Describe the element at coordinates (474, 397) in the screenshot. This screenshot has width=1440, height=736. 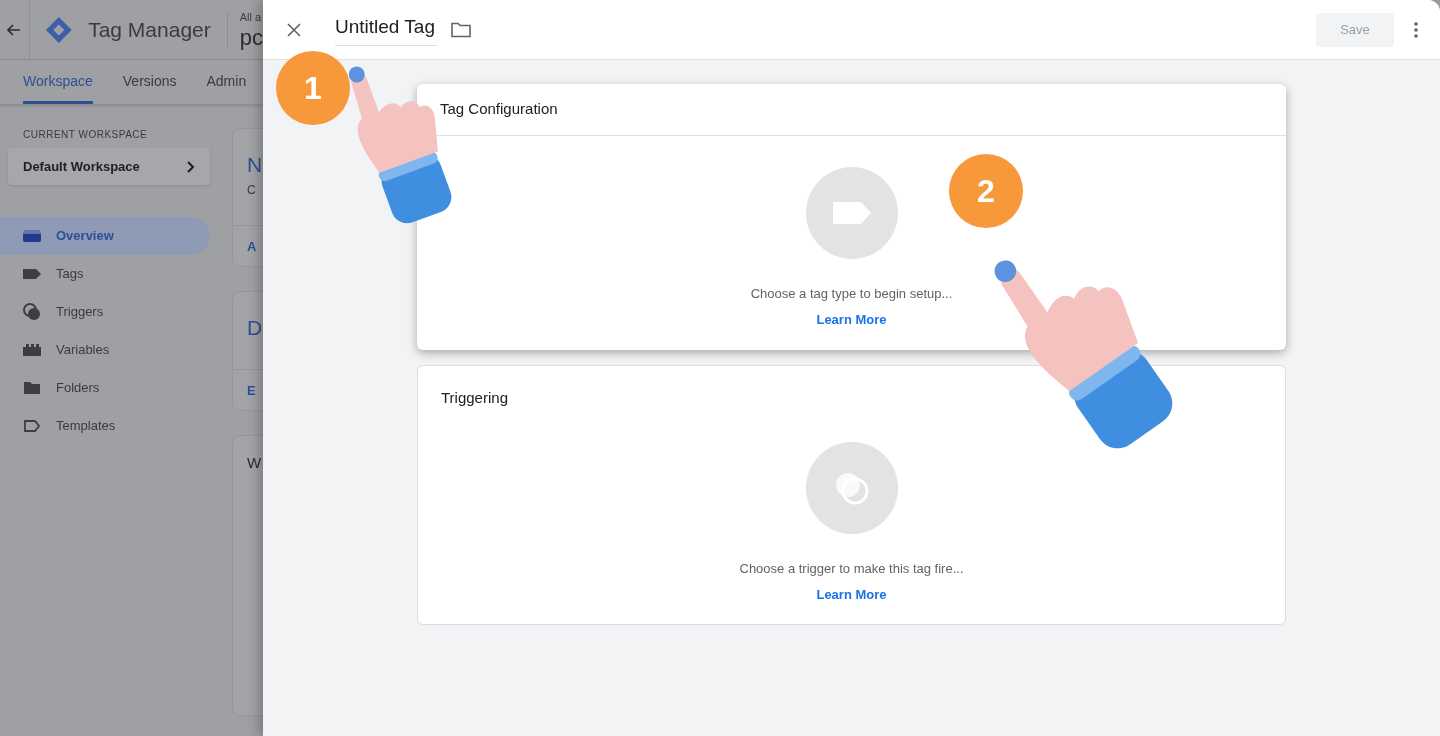
I see `section-title: Triggering` at that location.